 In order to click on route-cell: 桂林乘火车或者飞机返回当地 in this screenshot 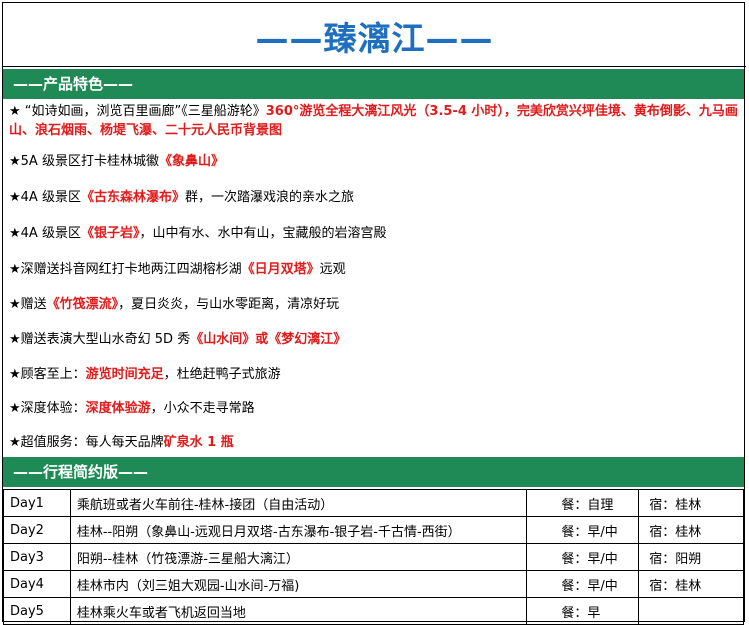, I will do `click(298, 611)`.